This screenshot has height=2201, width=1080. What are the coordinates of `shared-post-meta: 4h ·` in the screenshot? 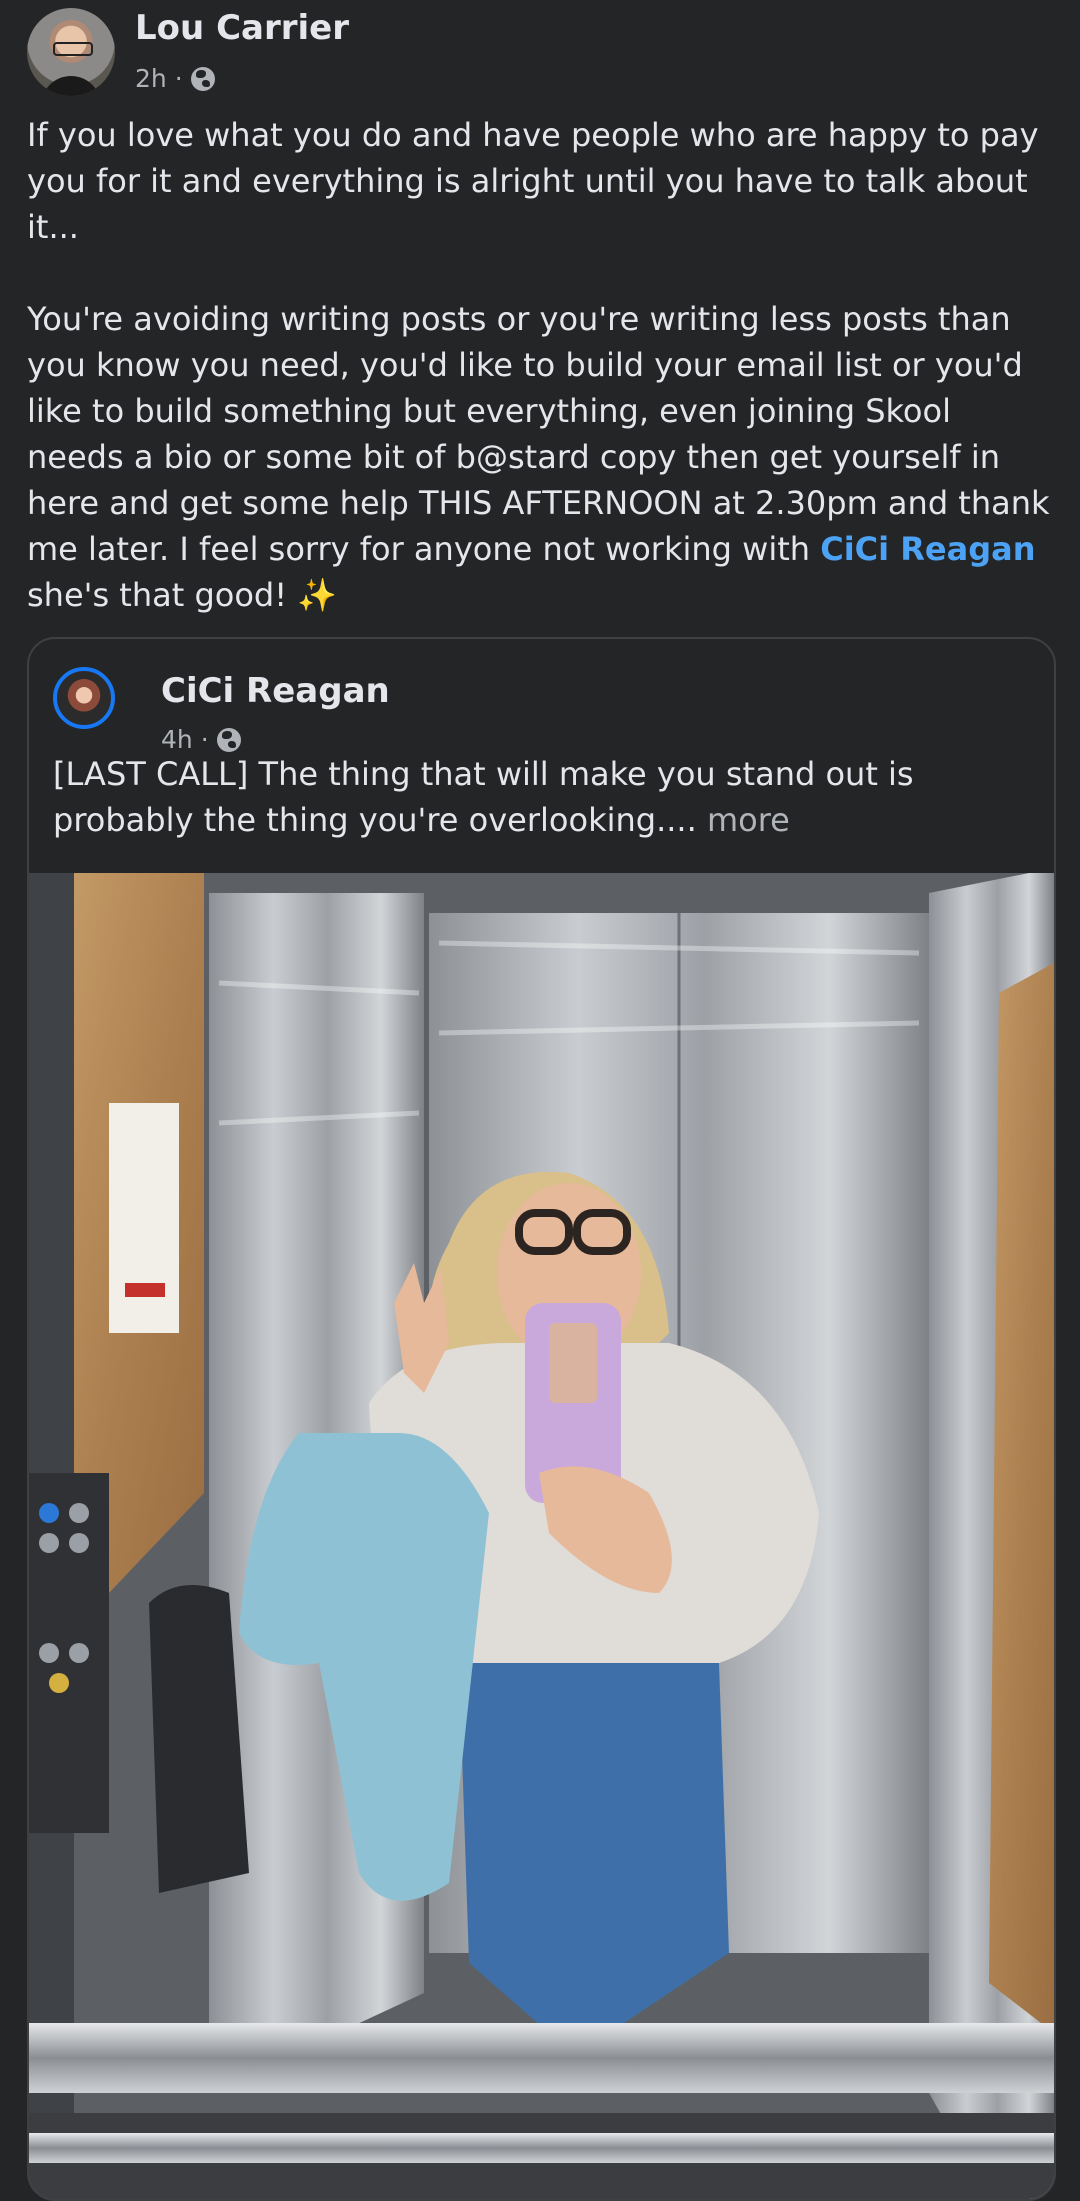 It's located at (201, 739).